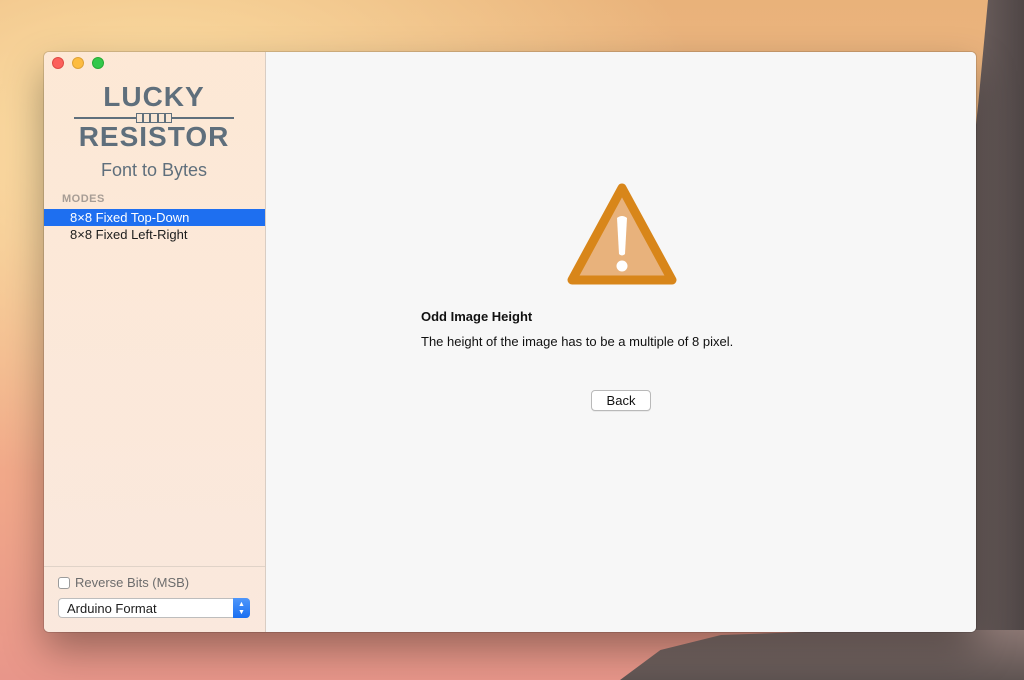 Image resolution: width=1024 pixels, height=680 pixels. I want to click on zoom-button, so click(98, 63).